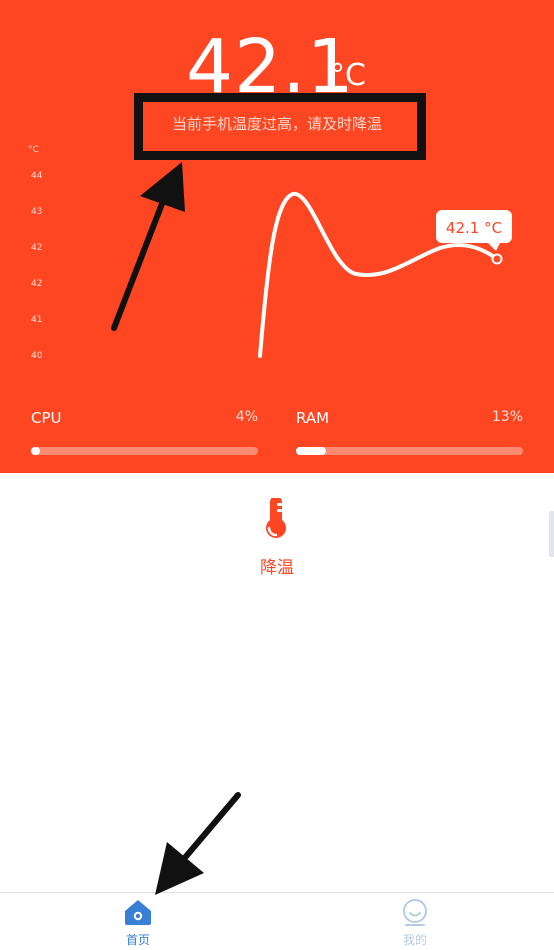 This screenshot has width=554, height=950. What do you see at coordinates (277, 568) in the screenshot?
I see `cool-down-label: 降温` at bounding box center [277, 568].